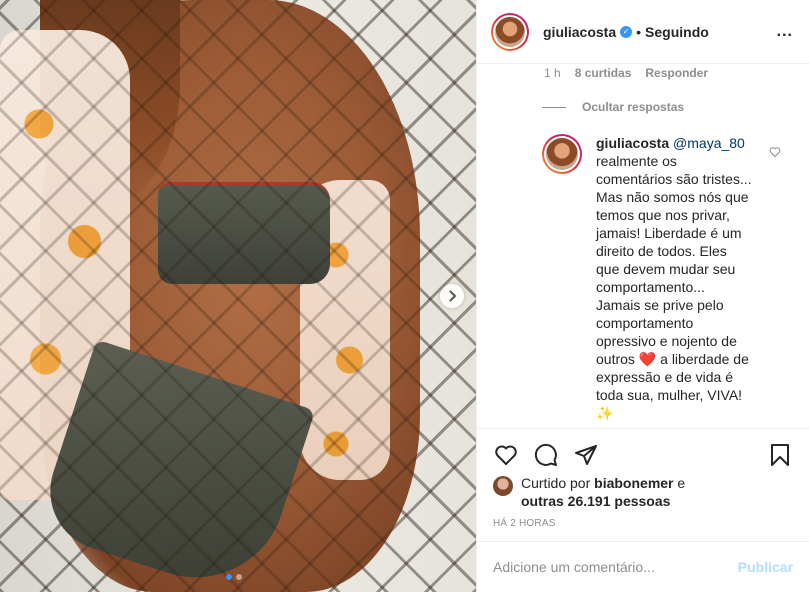 The width and height of the screenshot is (809, 592). I want to click on author-username: giuliacosta, so click(579, 32).